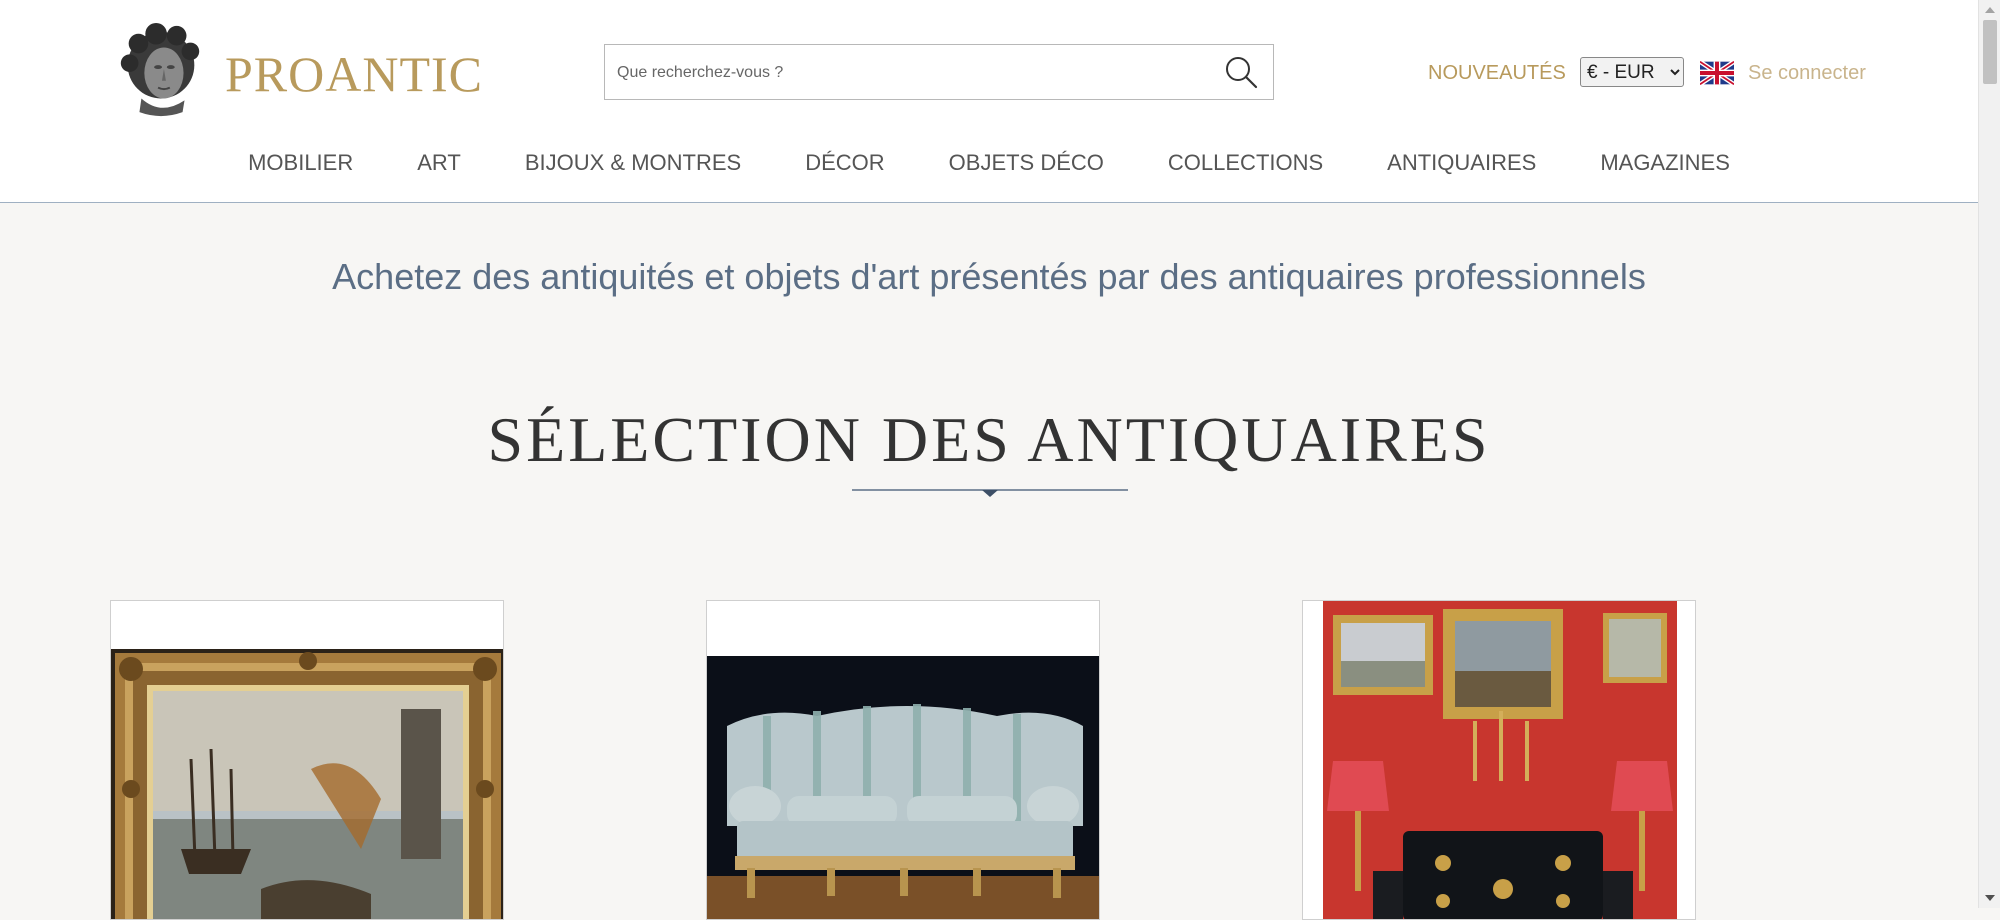  I want to click on nav-item-magazines: MAGAZINES, so click(1665, 163).